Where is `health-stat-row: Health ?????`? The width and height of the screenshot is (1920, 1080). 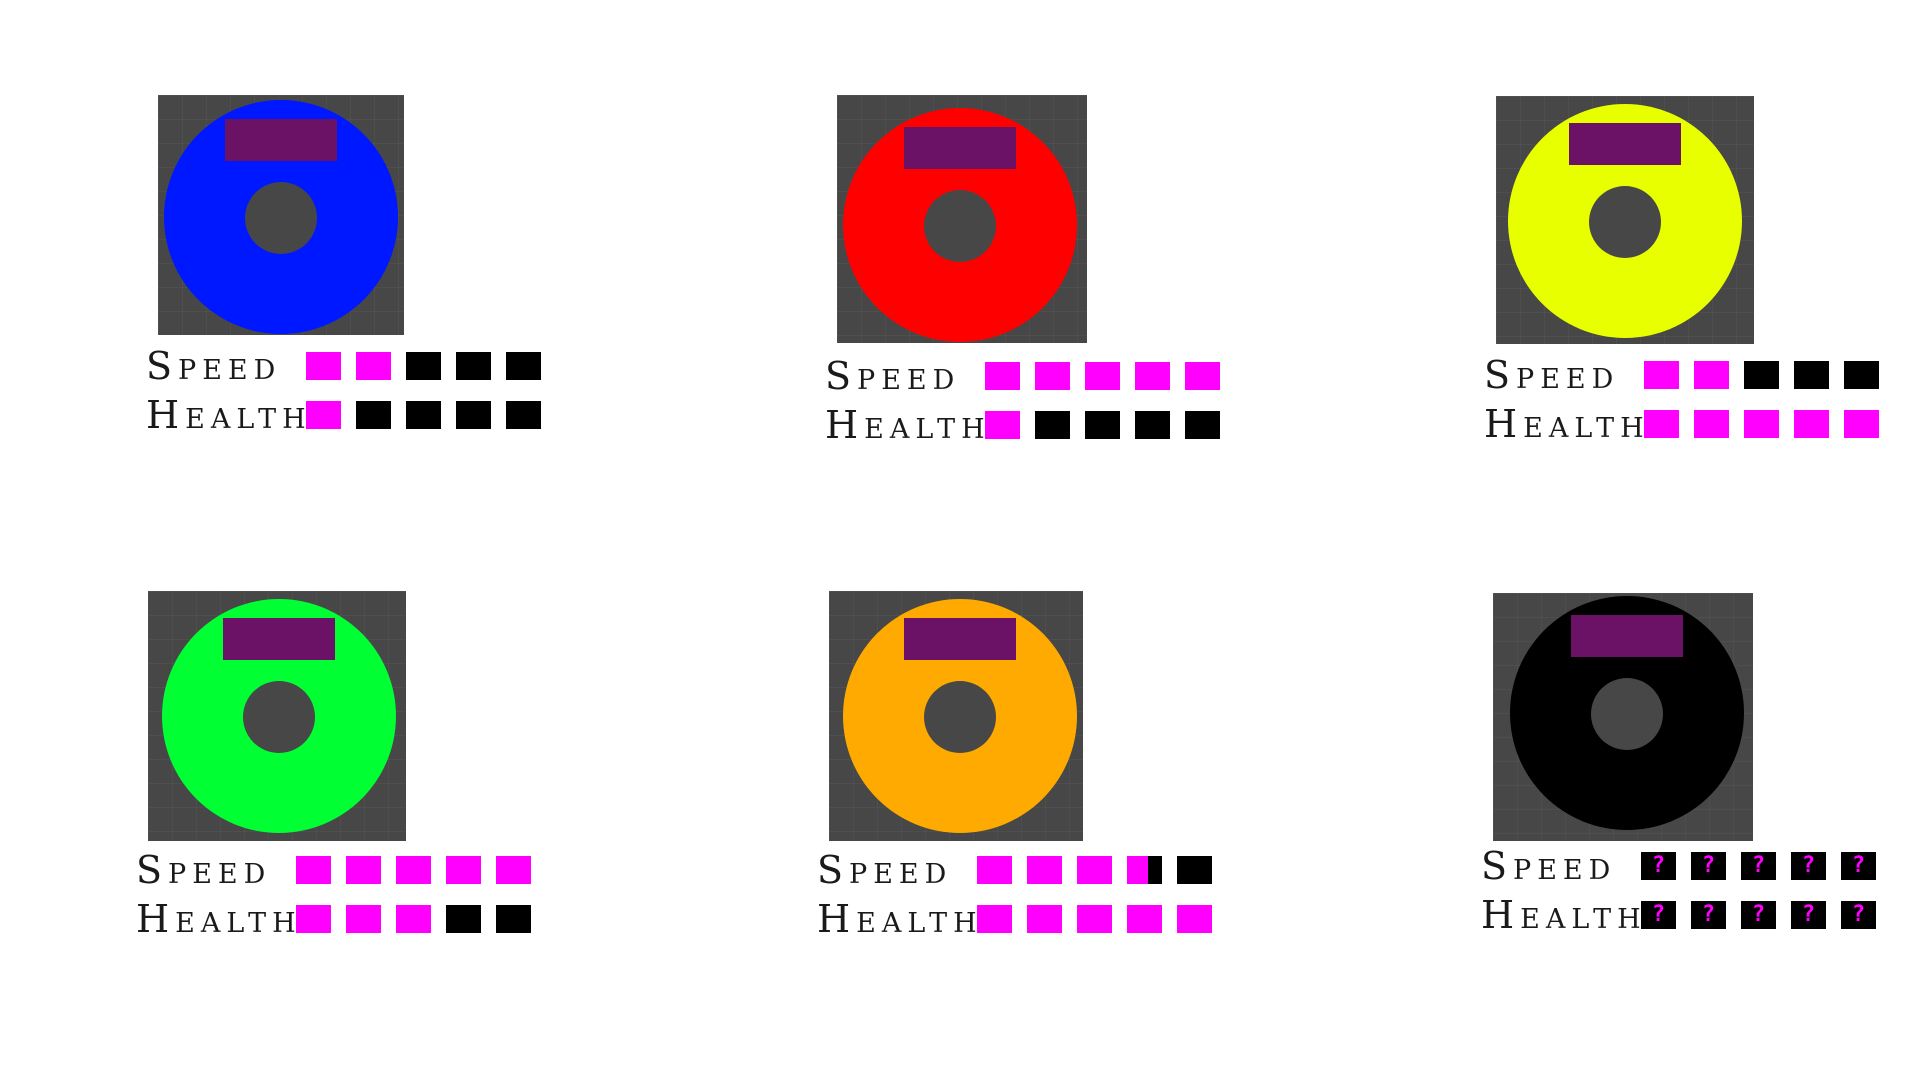
health-stat-row: Health ????? is located at coordinates (1678, 915).